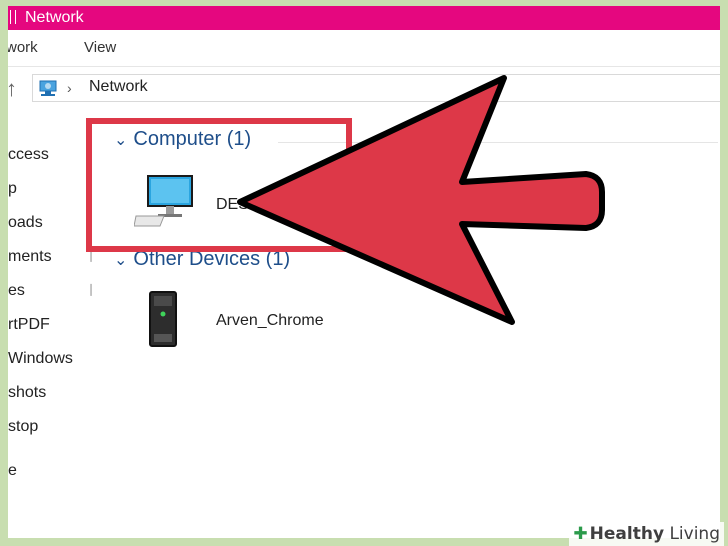 This screenshot has width=728, height=546. What do you see at coordinates (627, 534) in the screenshot?
I see `watermark-prefix: Healthy` at bounding box center [627, 534].